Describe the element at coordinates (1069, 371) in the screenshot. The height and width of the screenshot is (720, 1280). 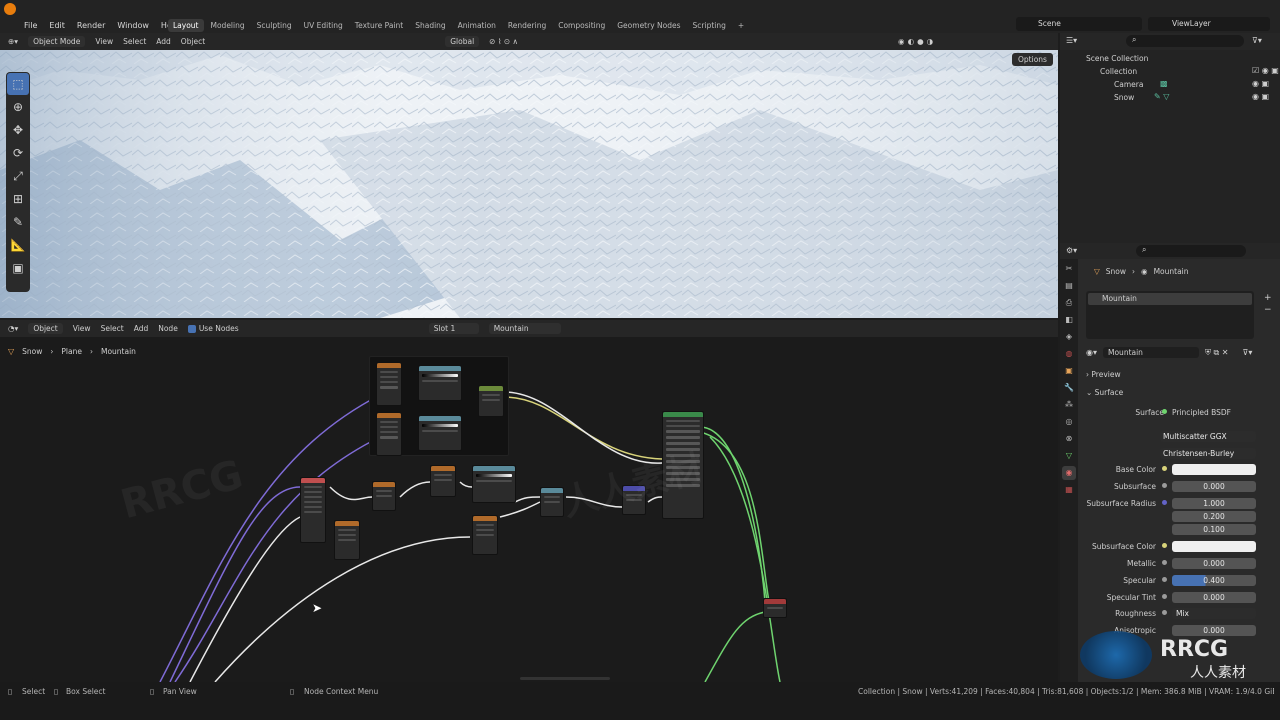
I see `object-tab-icon: ▣` at that location.